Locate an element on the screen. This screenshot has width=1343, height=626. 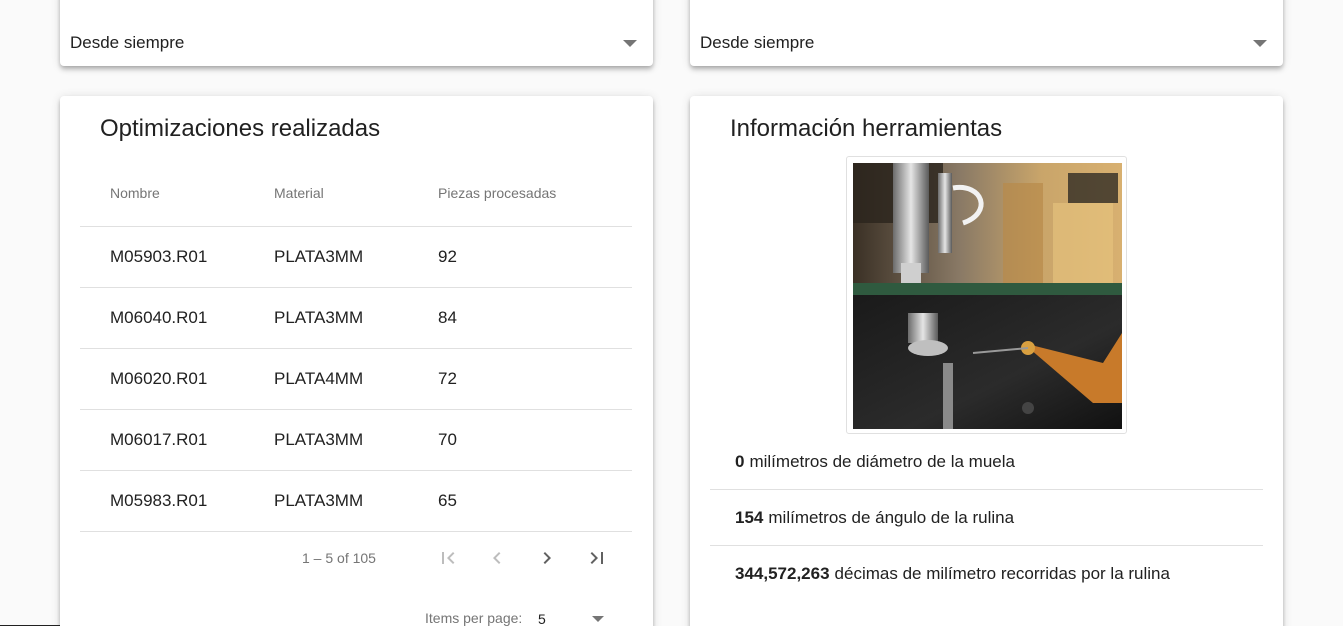
period-select-right: Desde siempre is located at coordinates (983, 43).